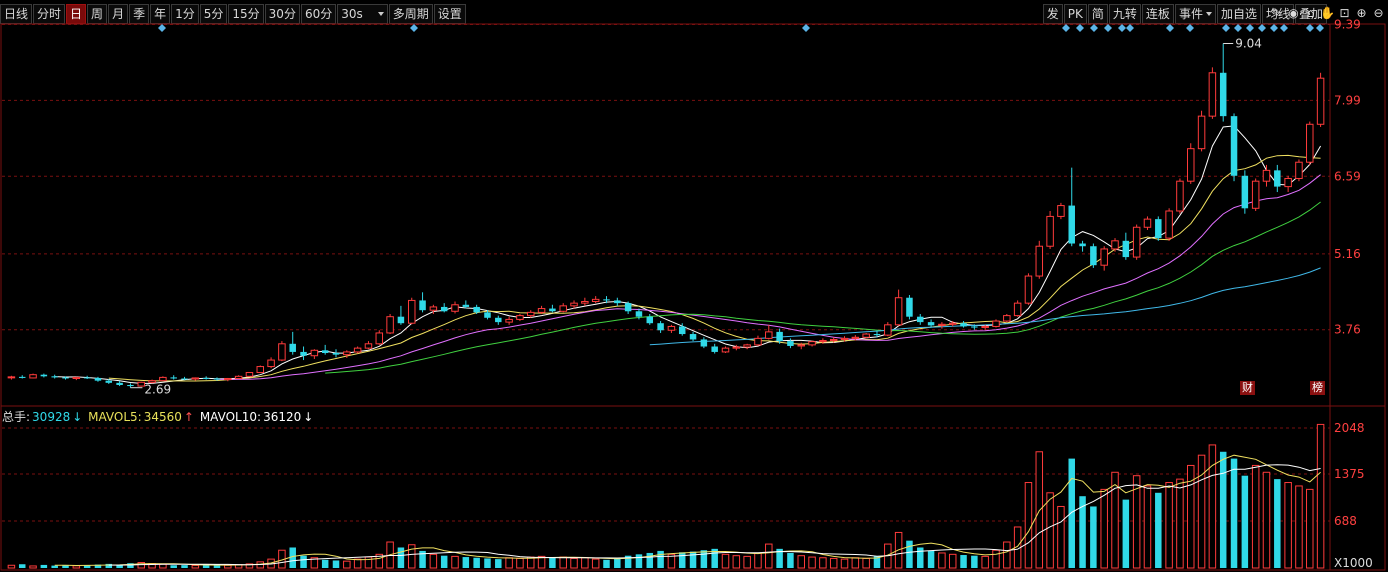  What do you see at coordinates (1347, 176) in the screenshot?
I see `price-axis-label: 6.59` at bounding box center [1347, 176].